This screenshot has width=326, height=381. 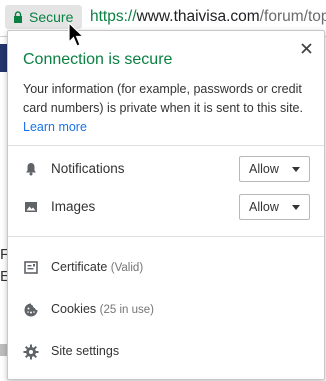 I want to click on notifications-label: Notifications, so click(x=88, y=168).